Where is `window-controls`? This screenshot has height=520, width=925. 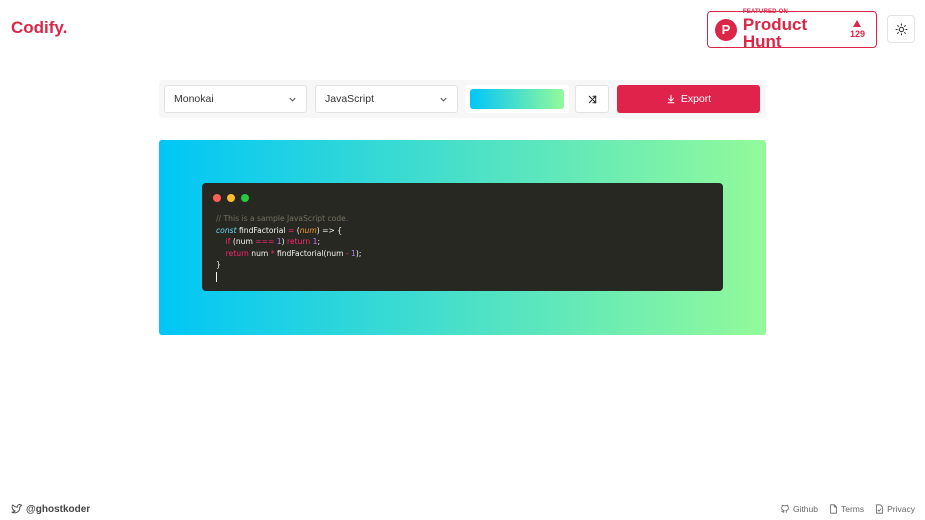
window-controls is located at coordinates (231, 198).